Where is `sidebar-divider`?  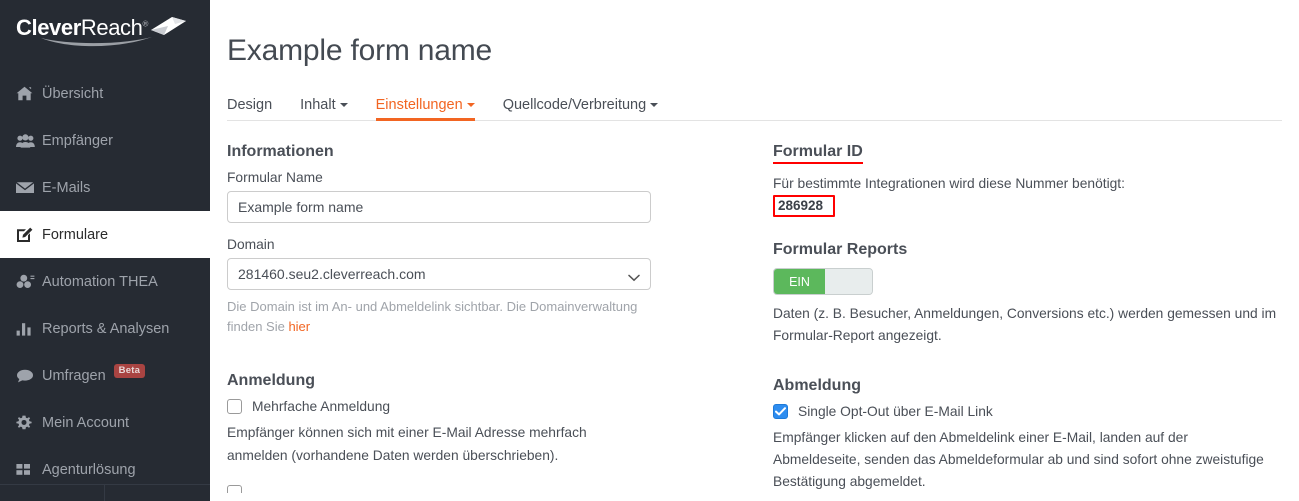 sidebar-divider is located at coordinates (105, 484).